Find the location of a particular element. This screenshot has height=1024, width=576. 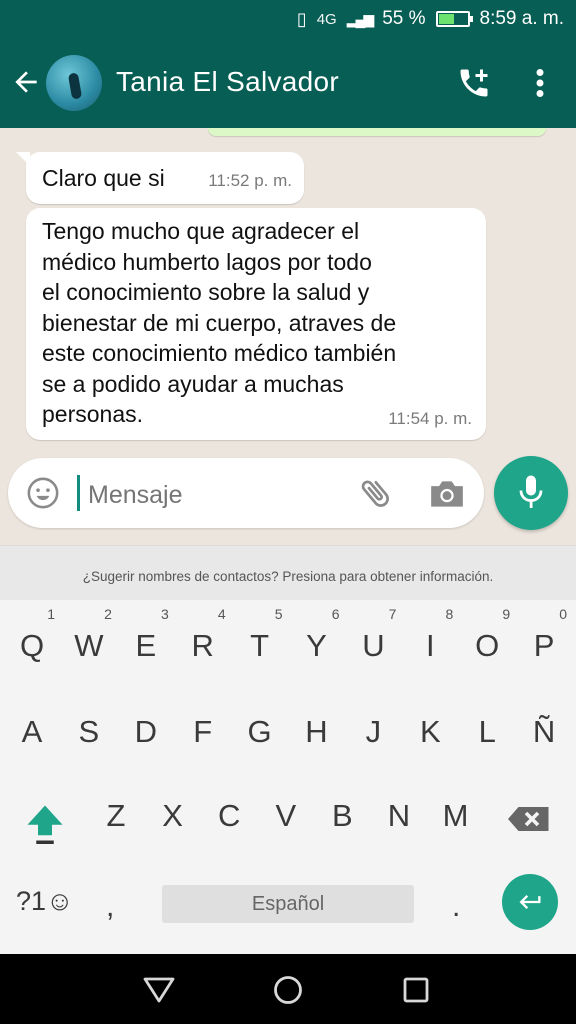

symbols-key: ?1☺ is located at coordinates (45, 901).